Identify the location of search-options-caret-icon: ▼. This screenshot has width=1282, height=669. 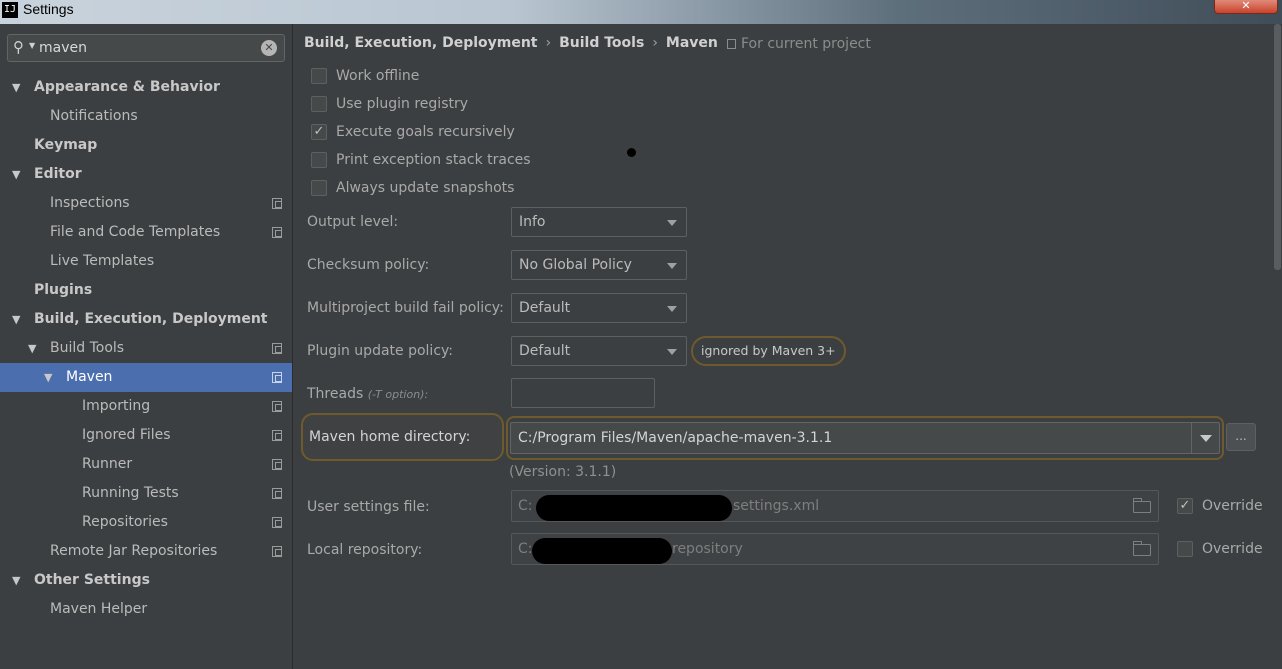
(32, 45).